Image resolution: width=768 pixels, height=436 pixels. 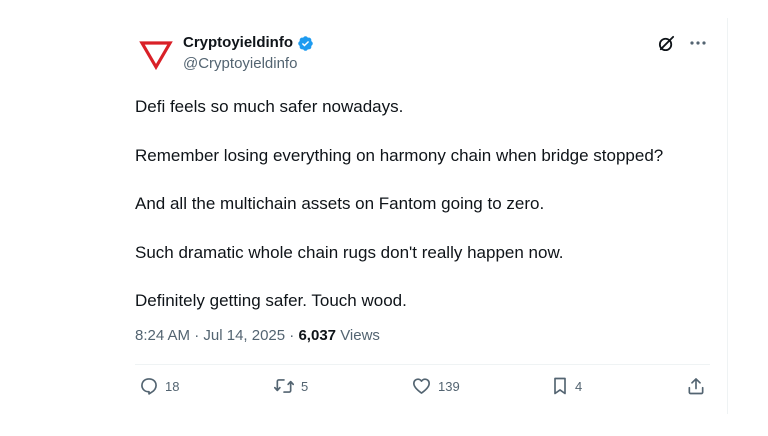 I want to click on tweet-date: Jul 14, 2025, so click(x=244, y=335).